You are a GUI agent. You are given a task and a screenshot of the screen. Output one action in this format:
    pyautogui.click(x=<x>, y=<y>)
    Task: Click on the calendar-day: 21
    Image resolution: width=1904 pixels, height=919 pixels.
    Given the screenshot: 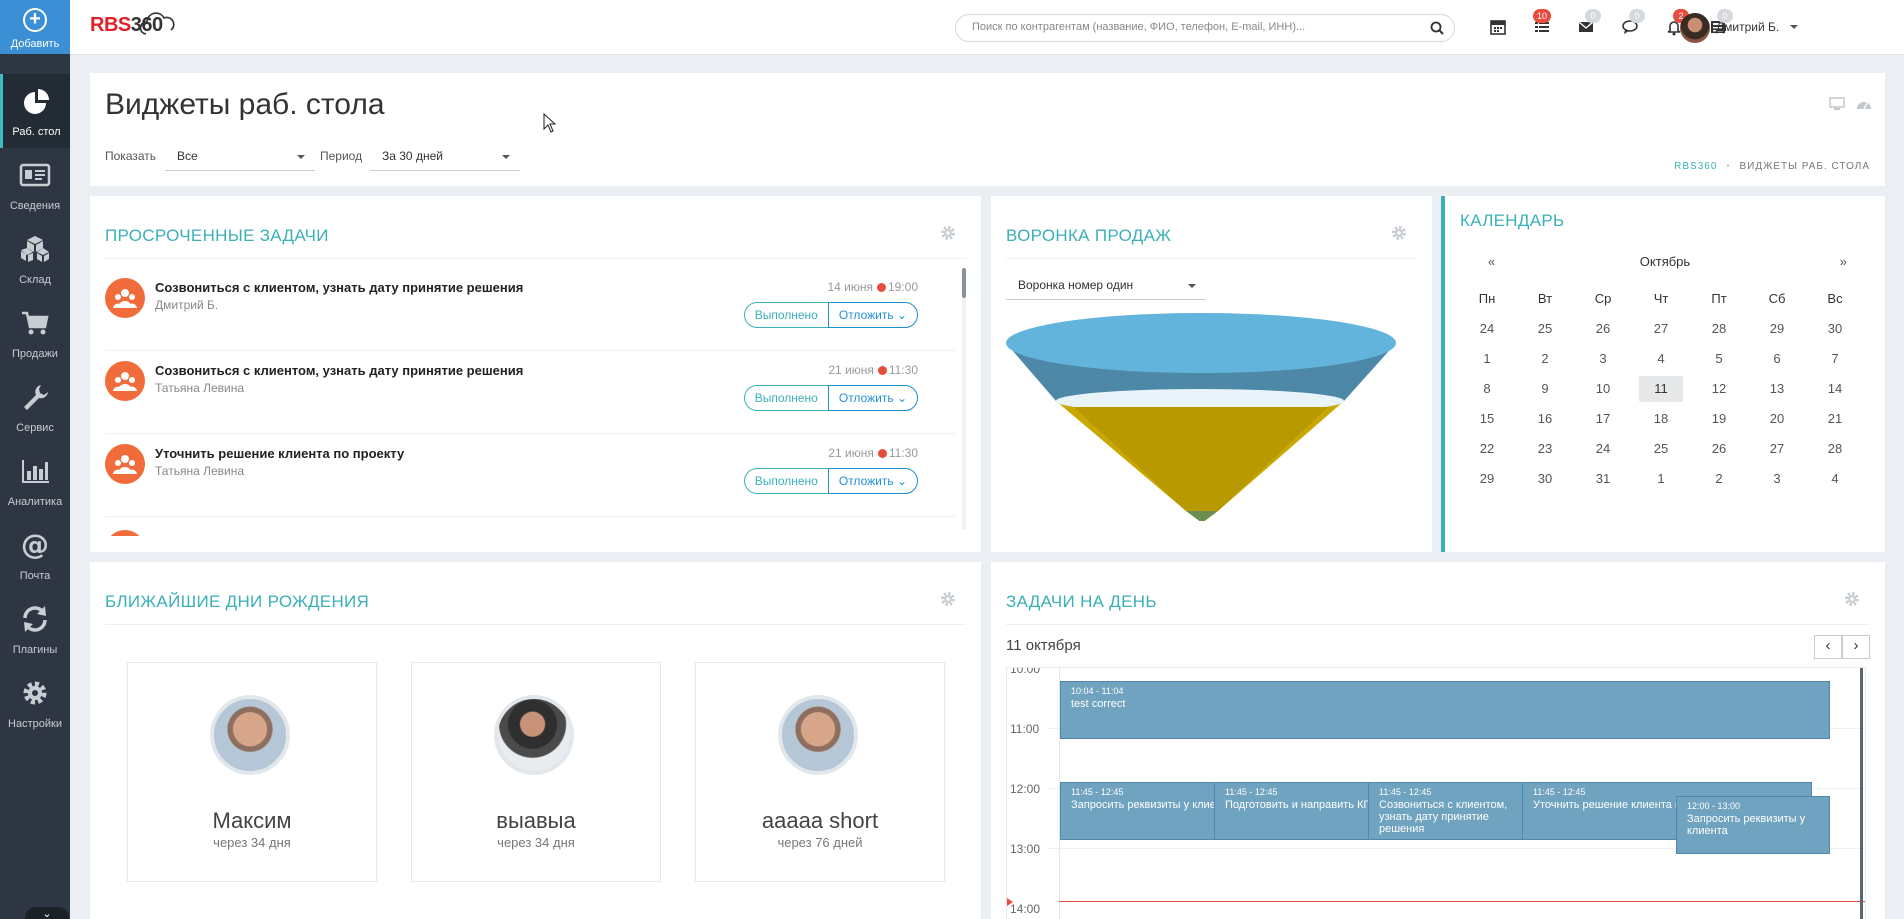 What is the action you would take?
    pyautogui.click(x=1835, y=419)
    